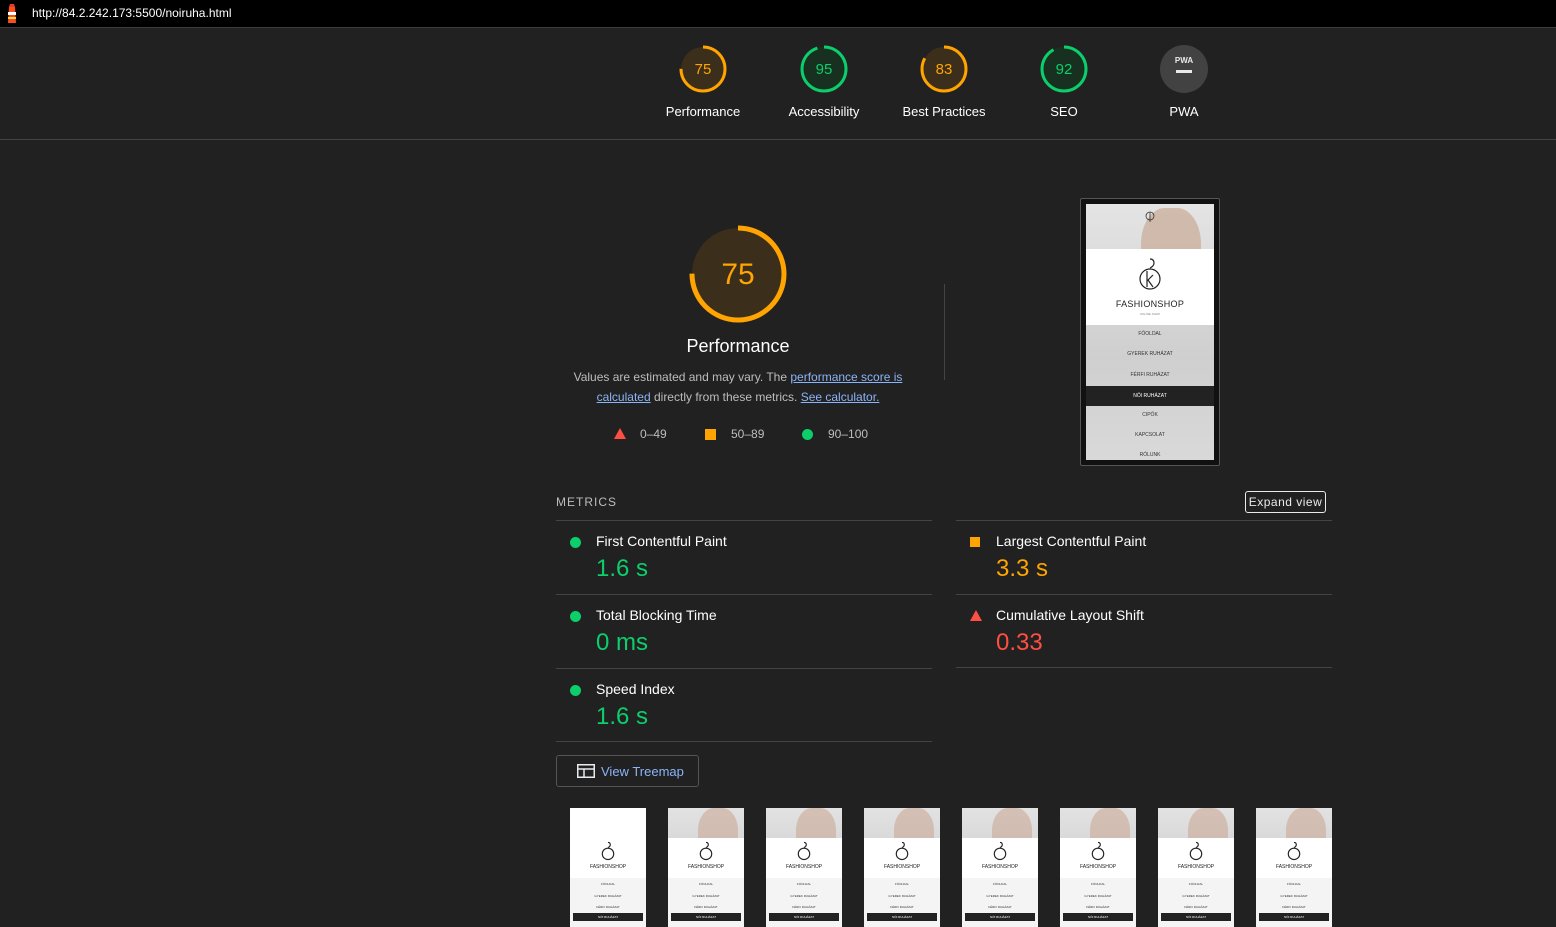 The height and width of the screenshot is (927, 1556). I want to click on logo-panel: FASHIONSHOP ONLINE SHOP, so click(1150, 287).